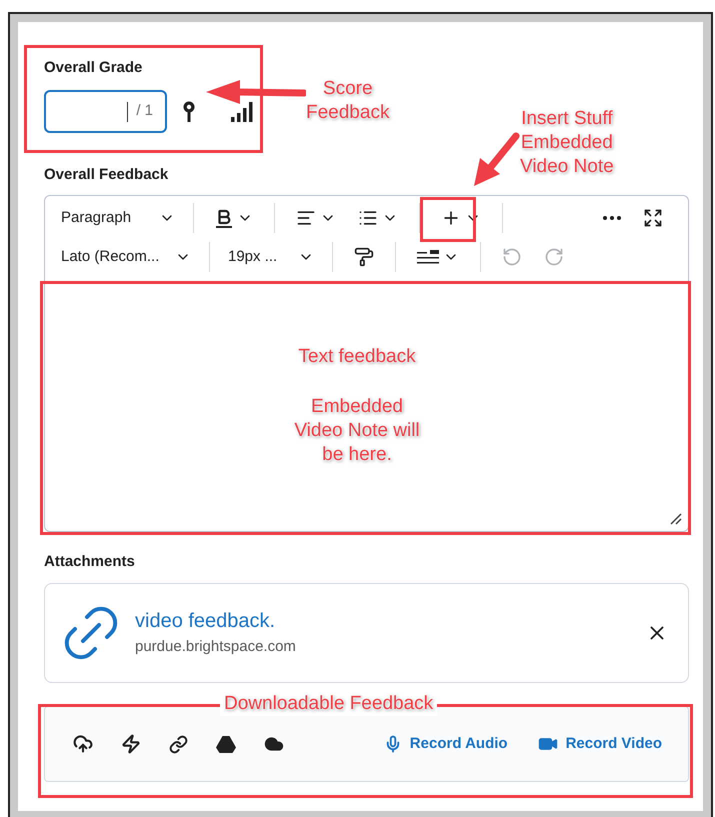 Image resolution: width=715 pixels, height=817 pixels. I want to click on record-button: Record Audio, so click(446, 744).